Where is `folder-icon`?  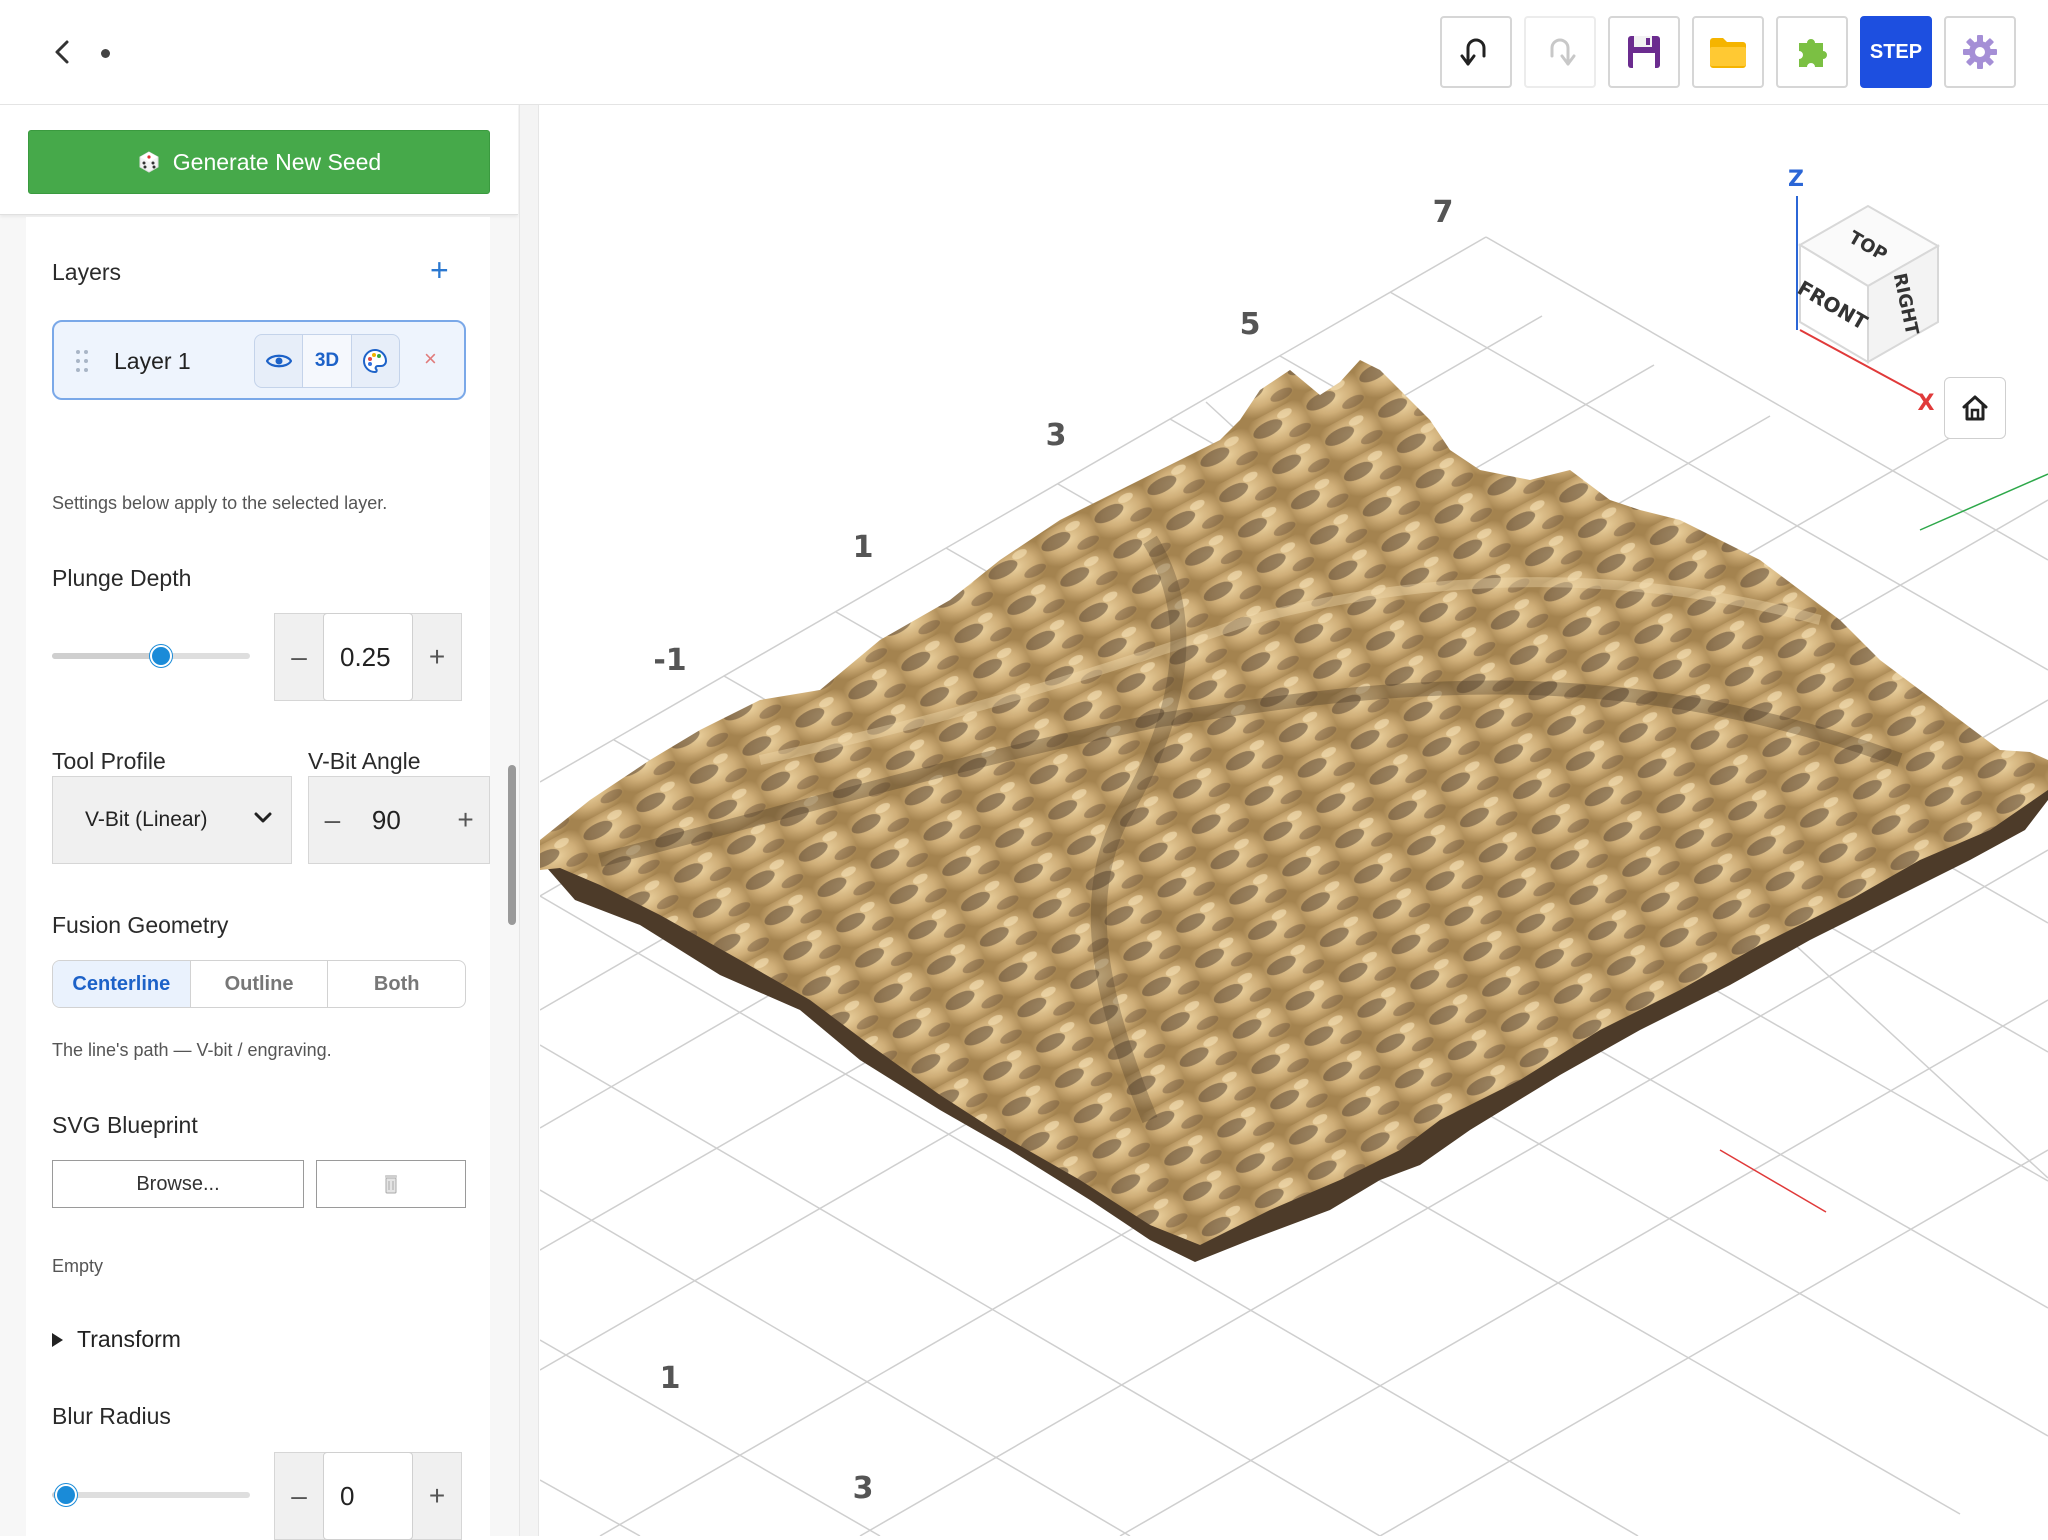
folder-icon is located at coordinates (1728, 53).